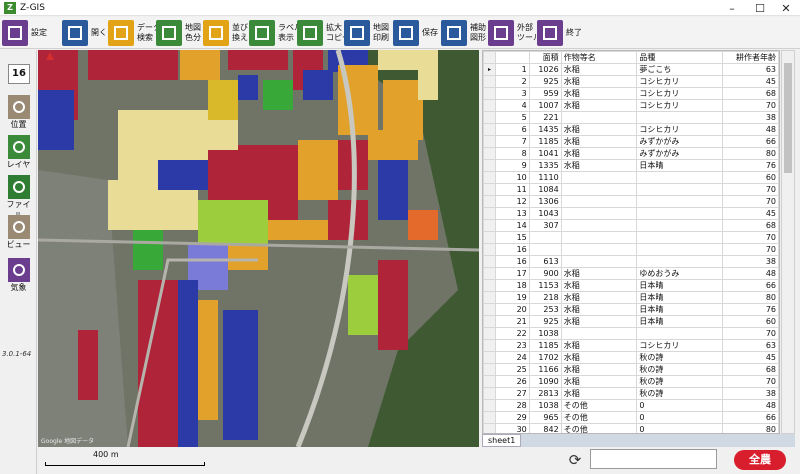 The height and width of the screenshot is (474, 800). I want to click on table-cell: 1306, so click(545, 201).